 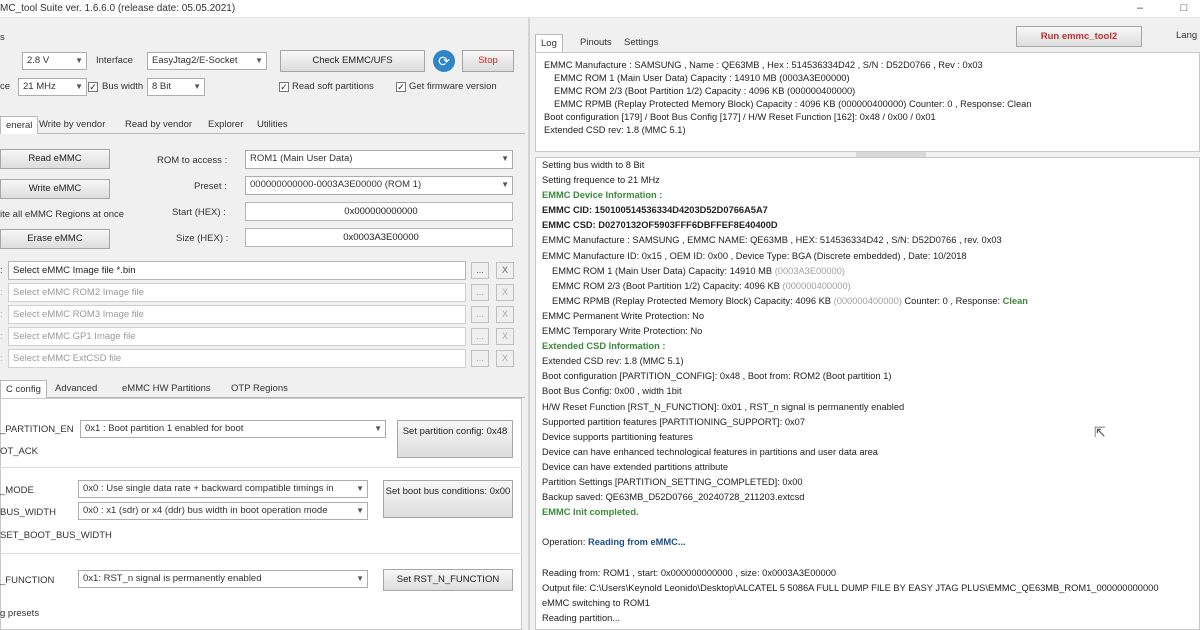 I want to click on interface-value: EasyJtag2/E-Socket, so click(x=195, y=60).